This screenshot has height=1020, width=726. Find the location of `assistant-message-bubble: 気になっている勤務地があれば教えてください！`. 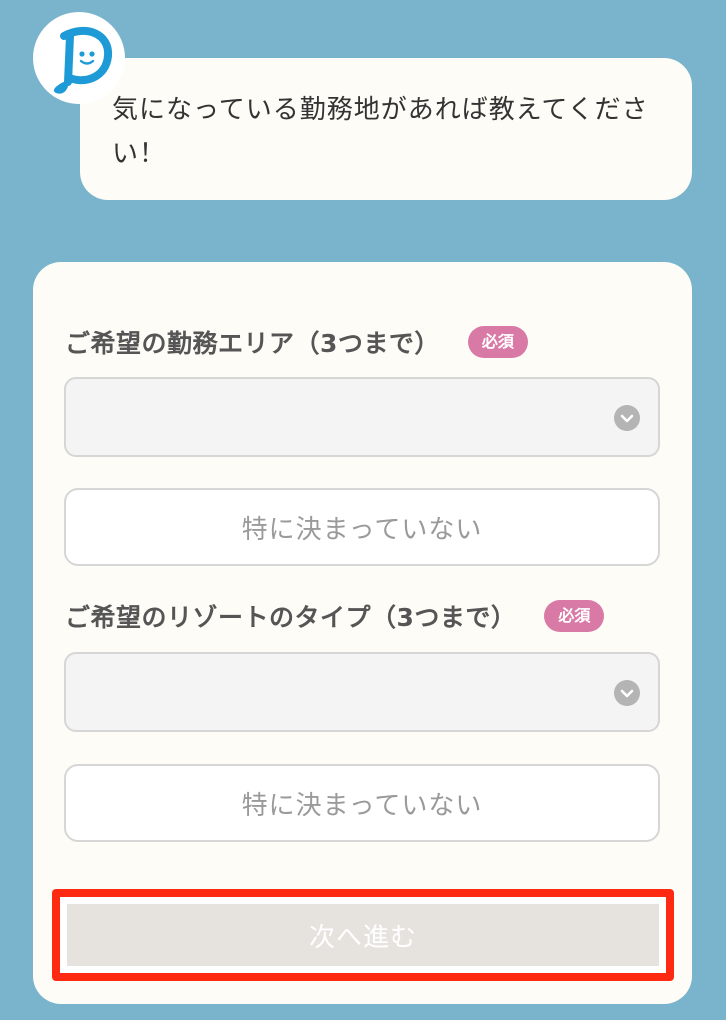

assistant-message-bubble: 気になっている勤務地があれば教えてください！ is located at coordinates (386, 129).